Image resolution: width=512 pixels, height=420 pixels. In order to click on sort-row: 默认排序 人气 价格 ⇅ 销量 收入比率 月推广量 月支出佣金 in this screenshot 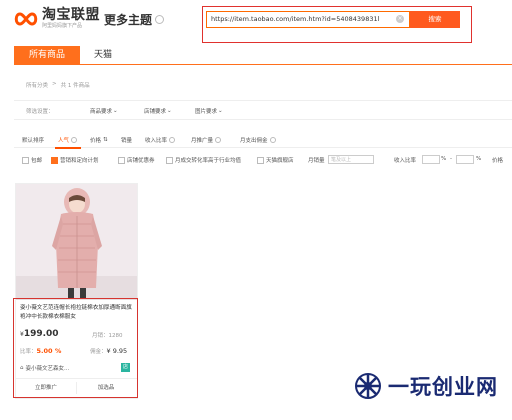, I will do `click(263, 141)`.